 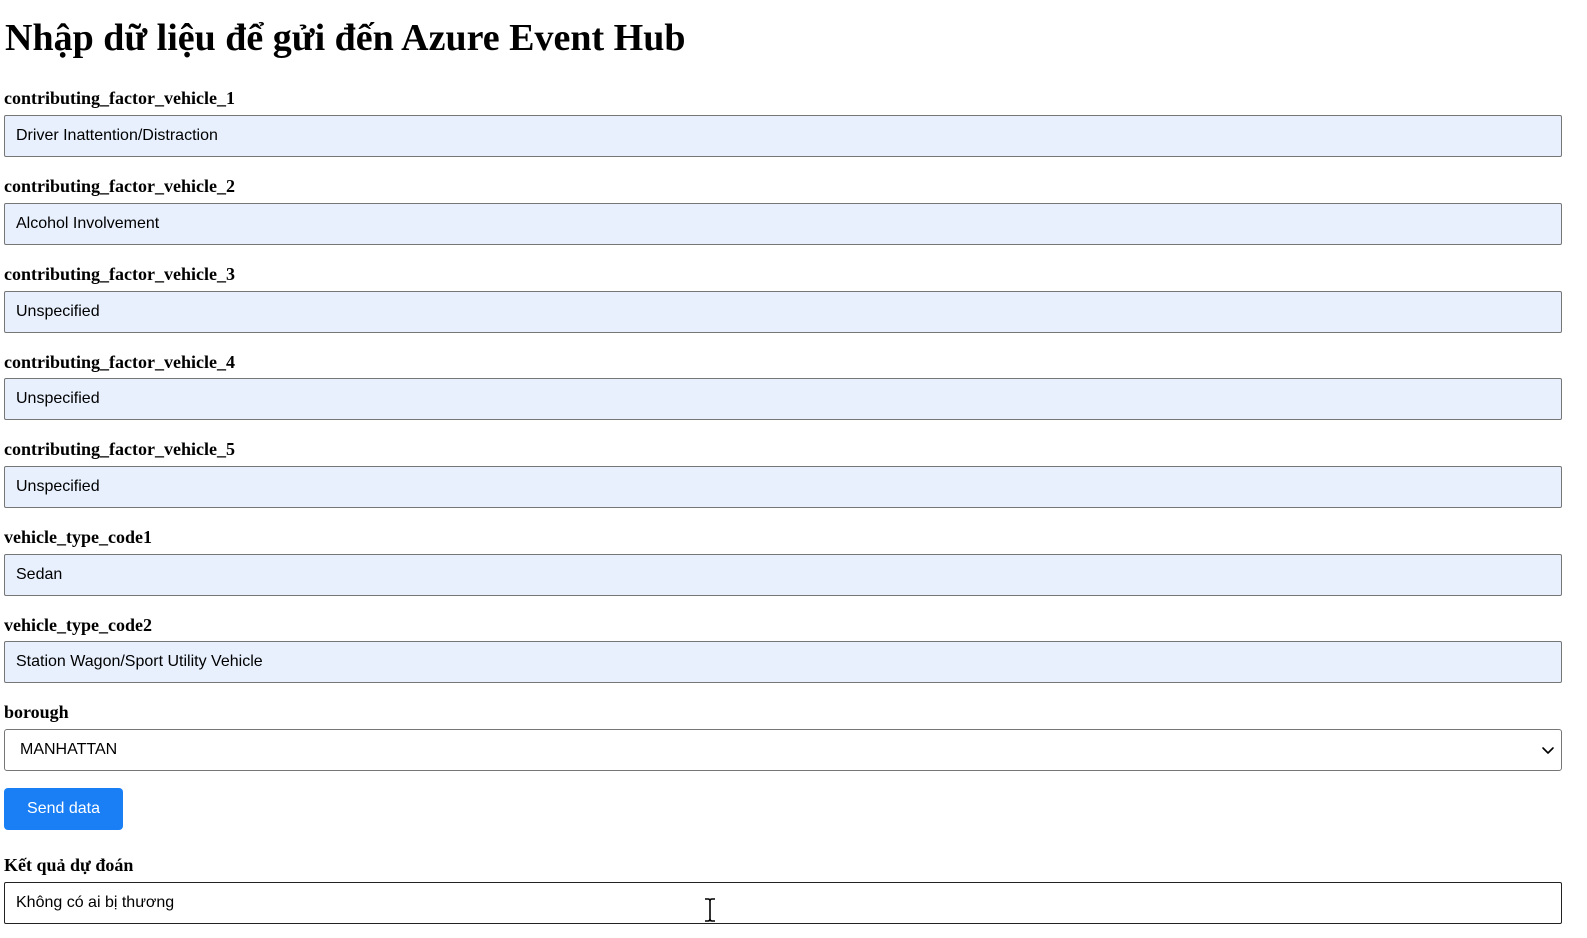 I want to click on vehicle-type-1-input, so click(x=783, y=575).